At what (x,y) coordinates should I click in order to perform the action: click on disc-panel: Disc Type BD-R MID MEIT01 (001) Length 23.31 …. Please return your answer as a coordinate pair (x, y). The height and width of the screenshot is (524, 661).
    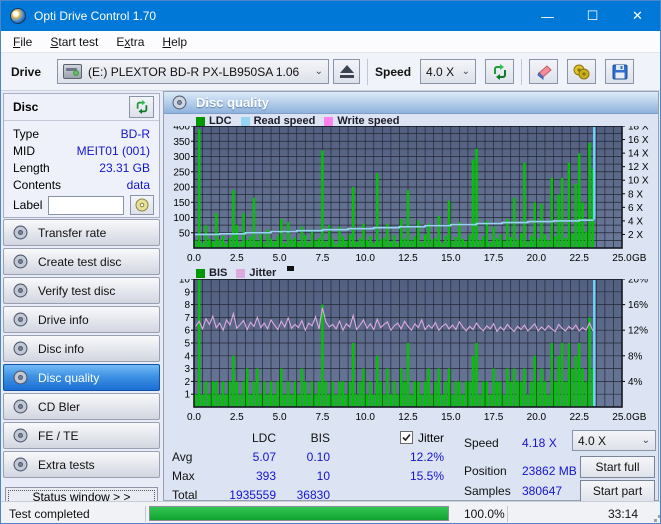
    Looking at the image, I should click on (81, 155).